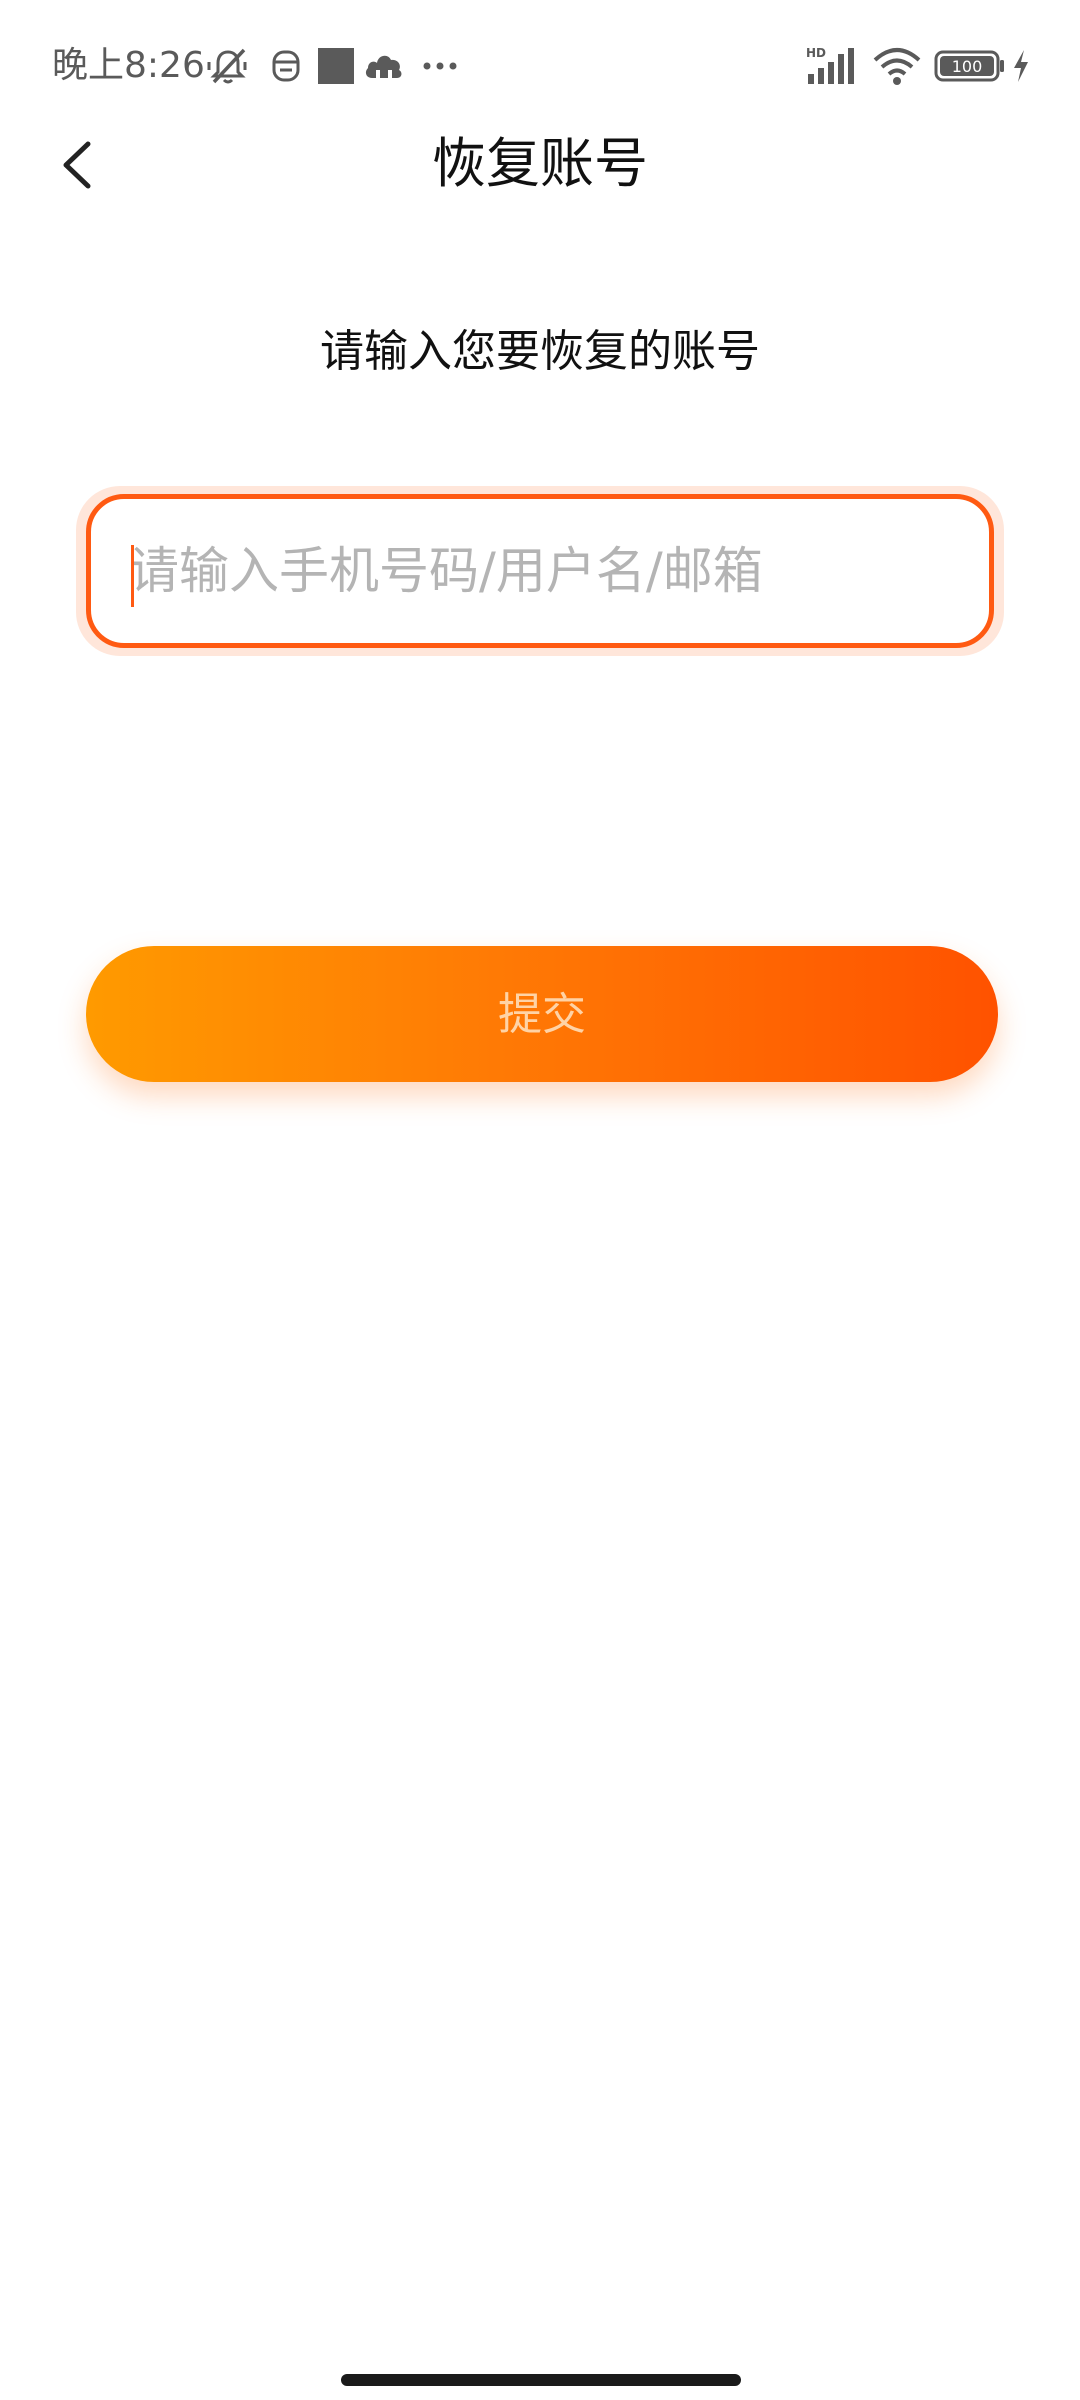 Image resolution: width=1080 pixels, height=2400 pixels. Describe the element at coordinates (228, 66) in the screenshot. I see `silent-mode-icon` at that location.